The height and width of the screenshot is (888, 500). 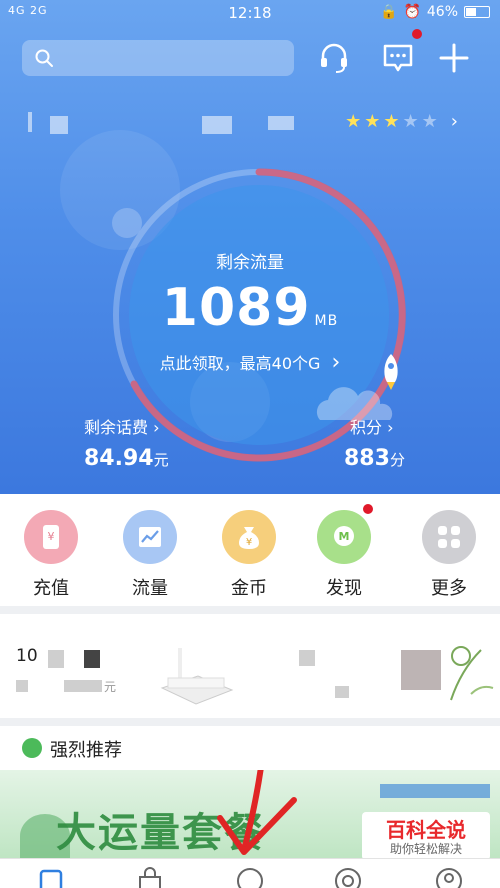 I want to click on recharge-icon: ¥, so click(x=51, y=537).